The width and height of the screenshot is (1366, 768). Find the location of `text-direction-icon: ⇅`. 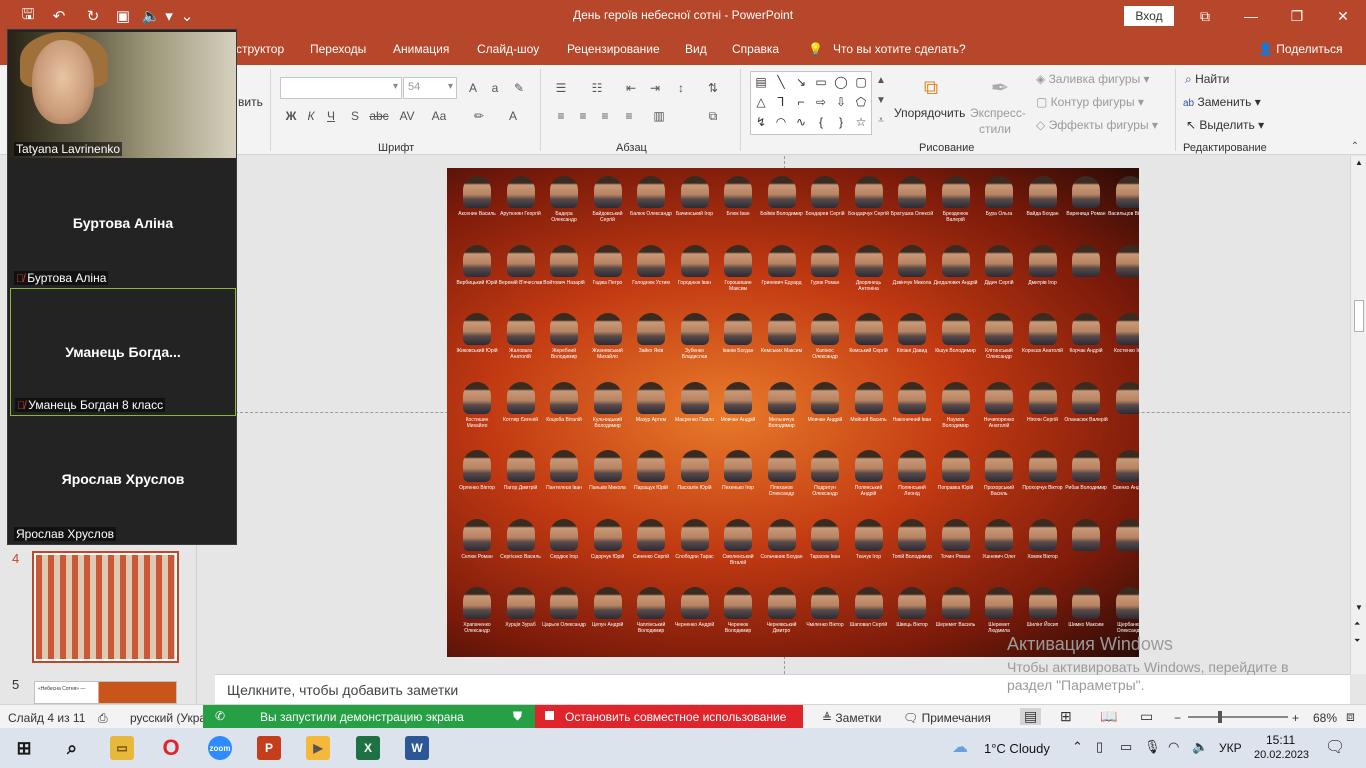

text-direction-icon: ⇅ is located at coordinates (713, 88).